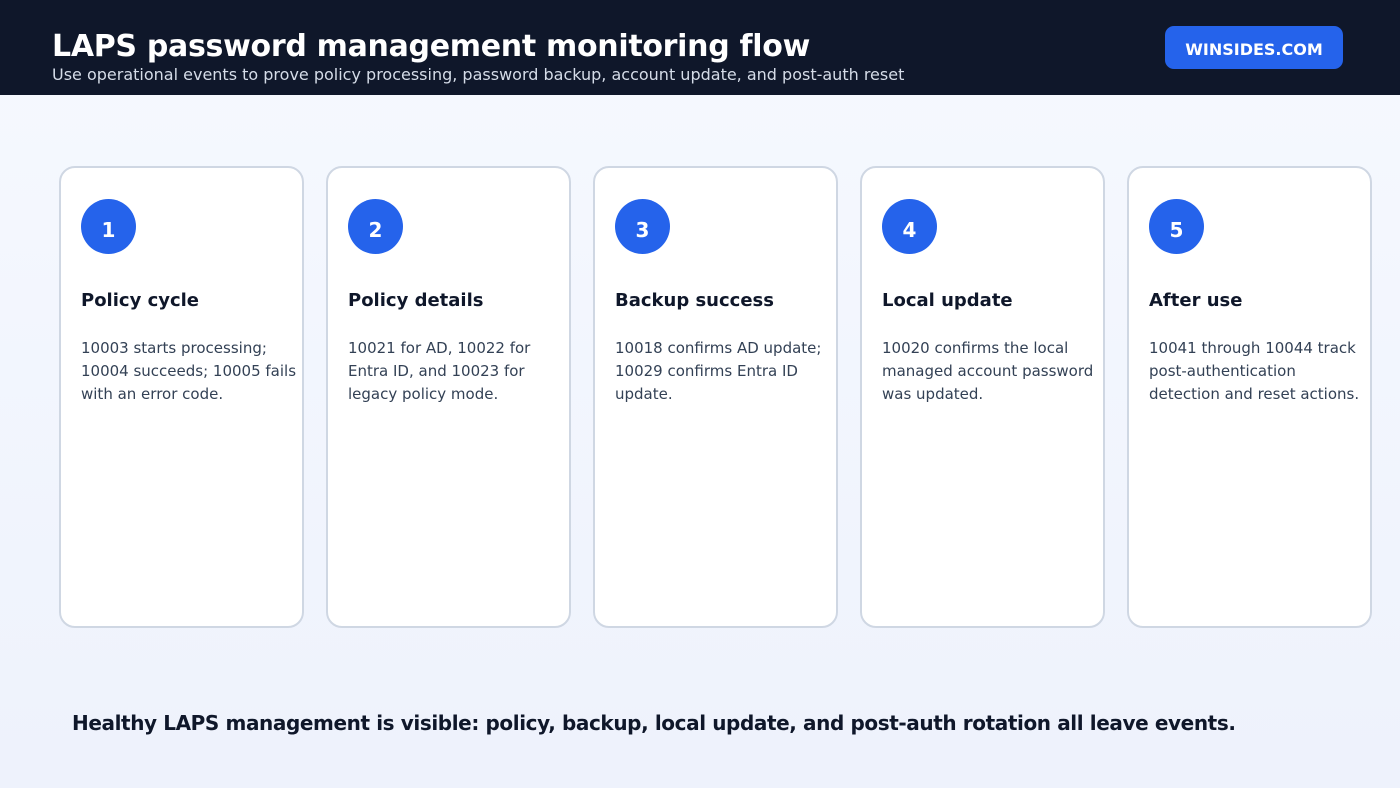 Image resolution: width=1400 pixels, height=788 pixels. What do you see at coordinates (642, 226) in the screenshot?
I see `step-number-badge: 3` at bounding box center [642, 226].